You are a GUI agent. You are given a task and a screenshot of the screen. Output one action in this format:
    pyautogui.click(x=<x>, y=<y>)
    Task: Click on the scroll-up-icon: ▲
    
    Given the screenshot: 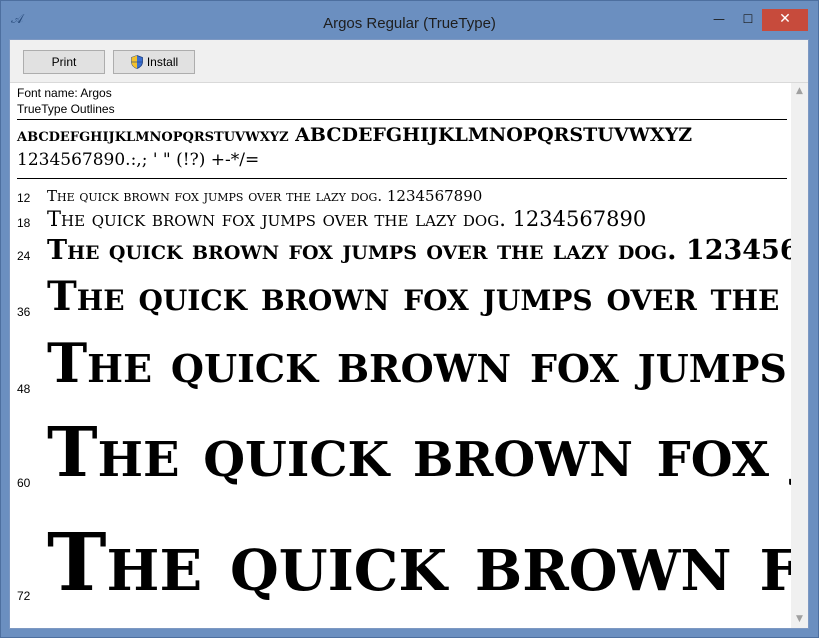 What is the action you would take?
    pyautogui.click(x=799, y=91)
    